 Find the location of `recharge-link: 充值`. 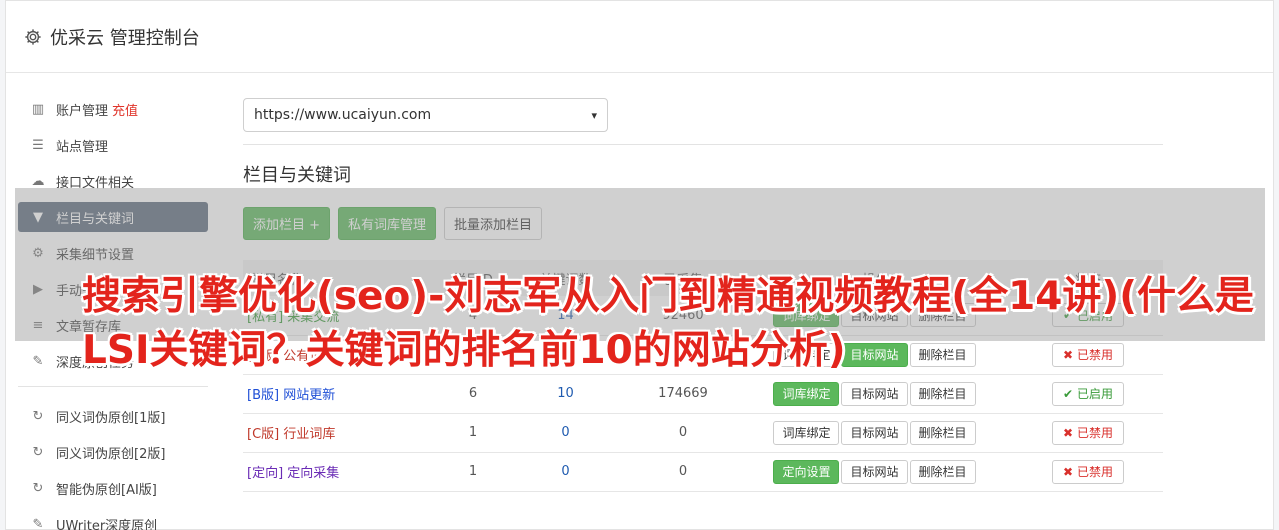

recharge-link: 充值 is located at coordinates (125, 109).